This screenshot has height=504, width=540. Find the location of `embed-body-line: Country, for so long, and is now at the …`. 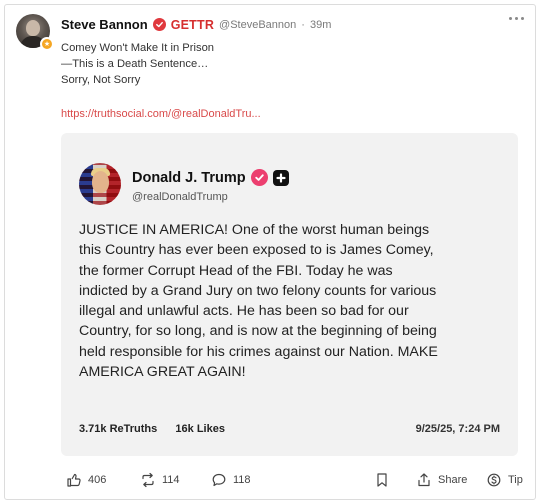

embed-body-line: Country, for so long, and is now at the … is located at coordinates (258, 331).